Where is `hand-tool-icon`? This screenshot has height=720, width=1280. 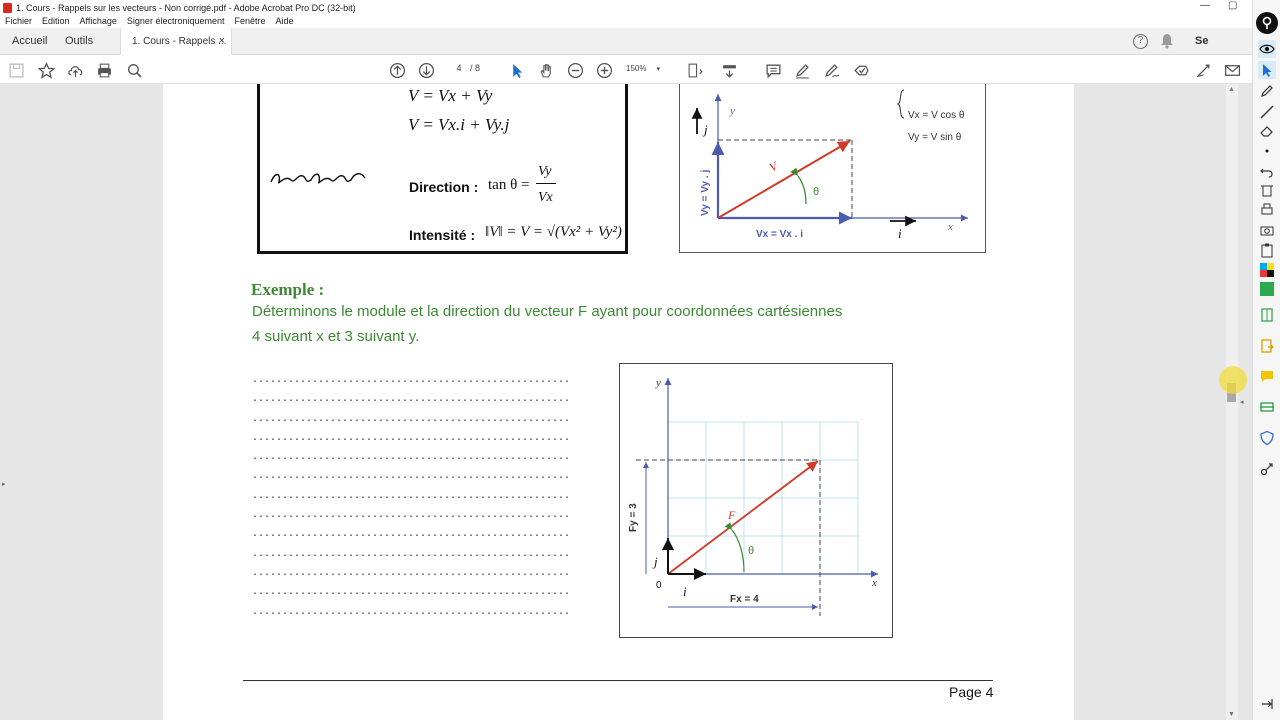 hand-tool-icon is located at coordinates (546, 70).